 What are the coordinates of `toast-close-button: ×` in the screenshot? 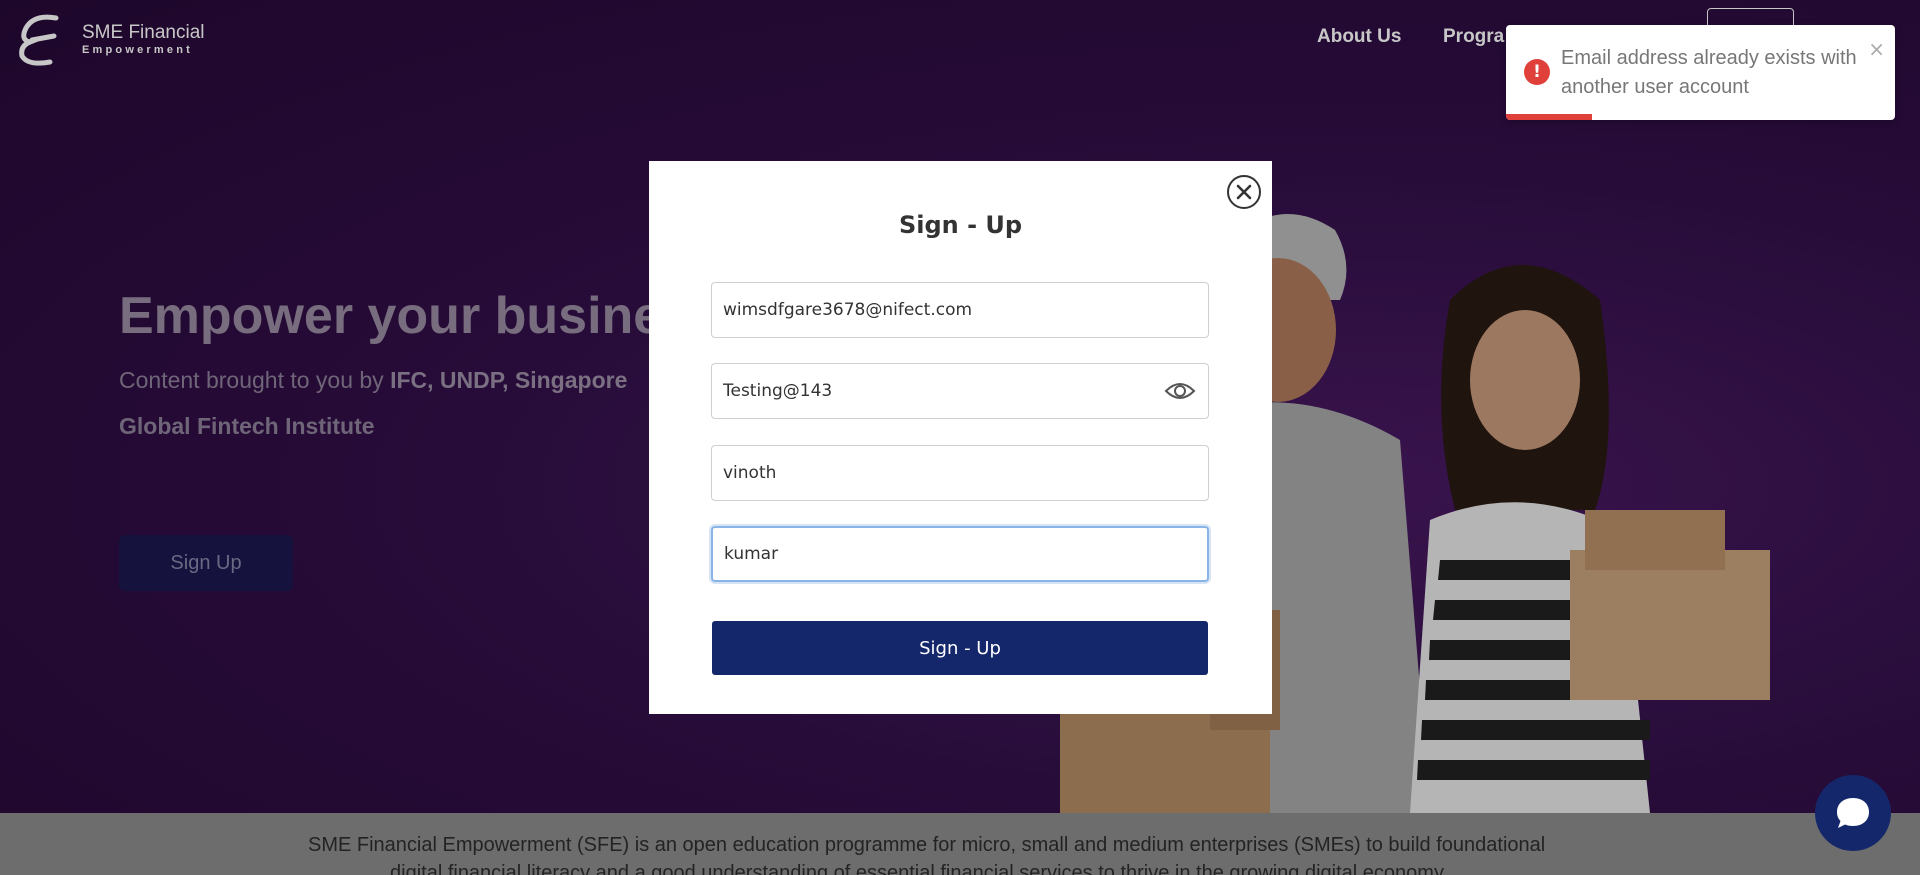 It's located at (1876, 49).